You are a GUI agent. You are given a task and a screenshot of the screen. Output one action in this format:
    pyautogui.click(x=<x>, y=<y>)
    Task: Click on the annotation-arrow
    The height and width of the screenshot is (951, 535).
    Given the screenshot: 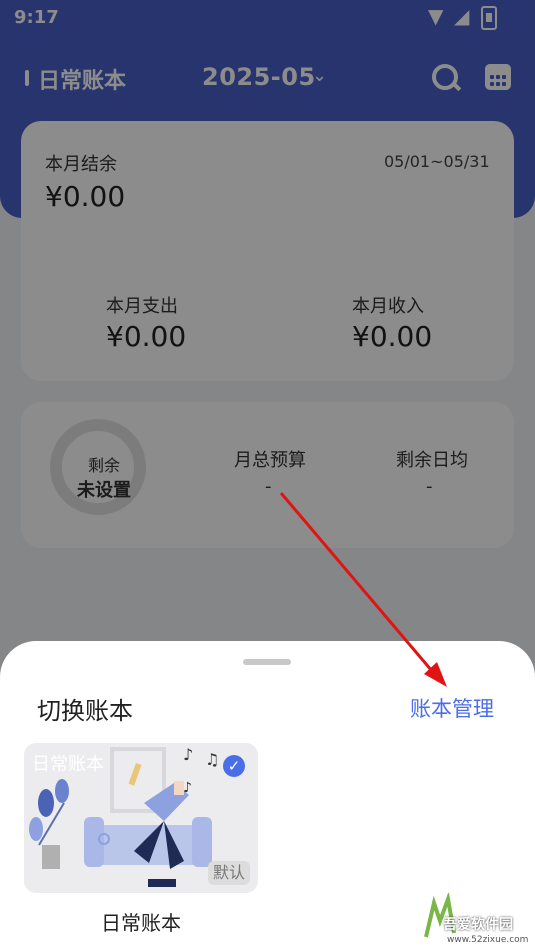 What is the action you would take?
    pyautogui.click(x=363, y=589)
    